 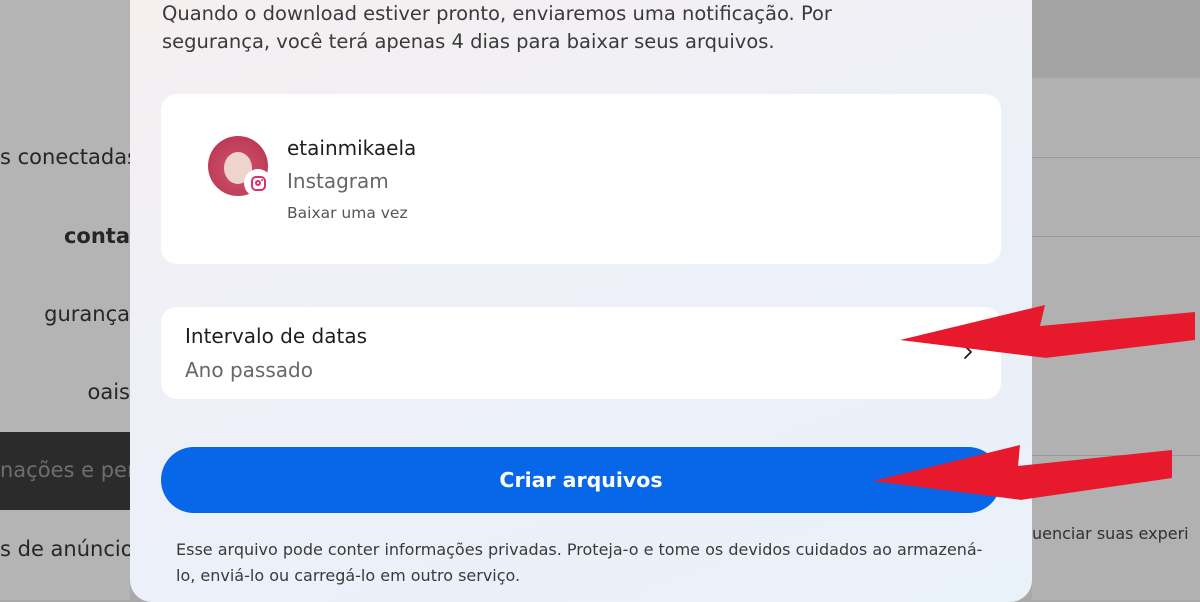 I want to click on background-sidebar, so click(x=65, y=300).